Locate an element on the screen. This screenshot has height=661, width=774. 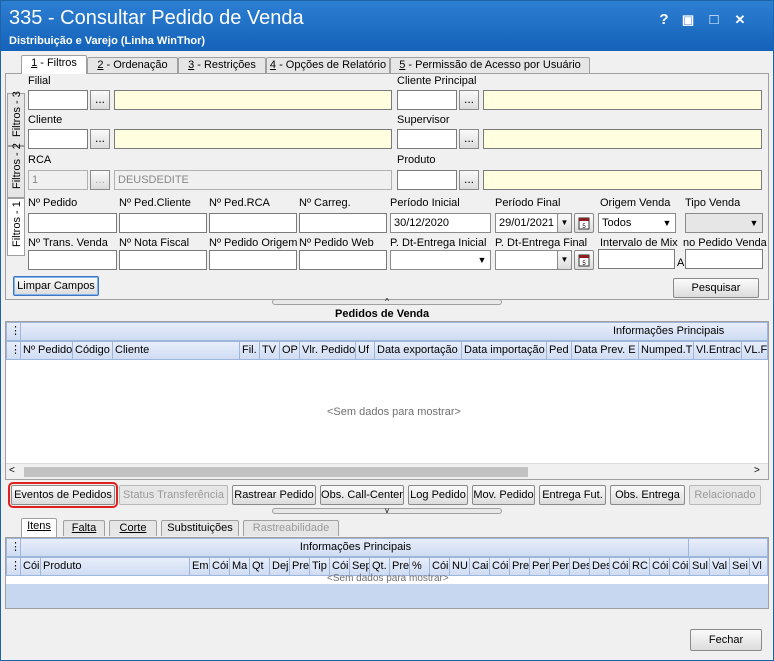
col-vl-entrada: Vl.Entrac is located at coordinates (718, 350).